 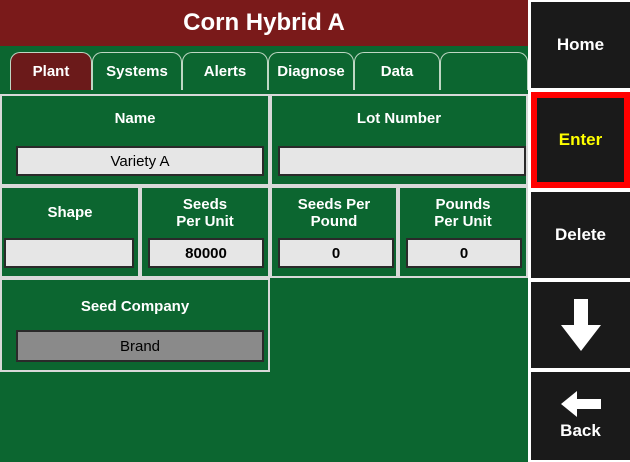 I want to click on tab-label: Systems, so click(x=137, y=71).